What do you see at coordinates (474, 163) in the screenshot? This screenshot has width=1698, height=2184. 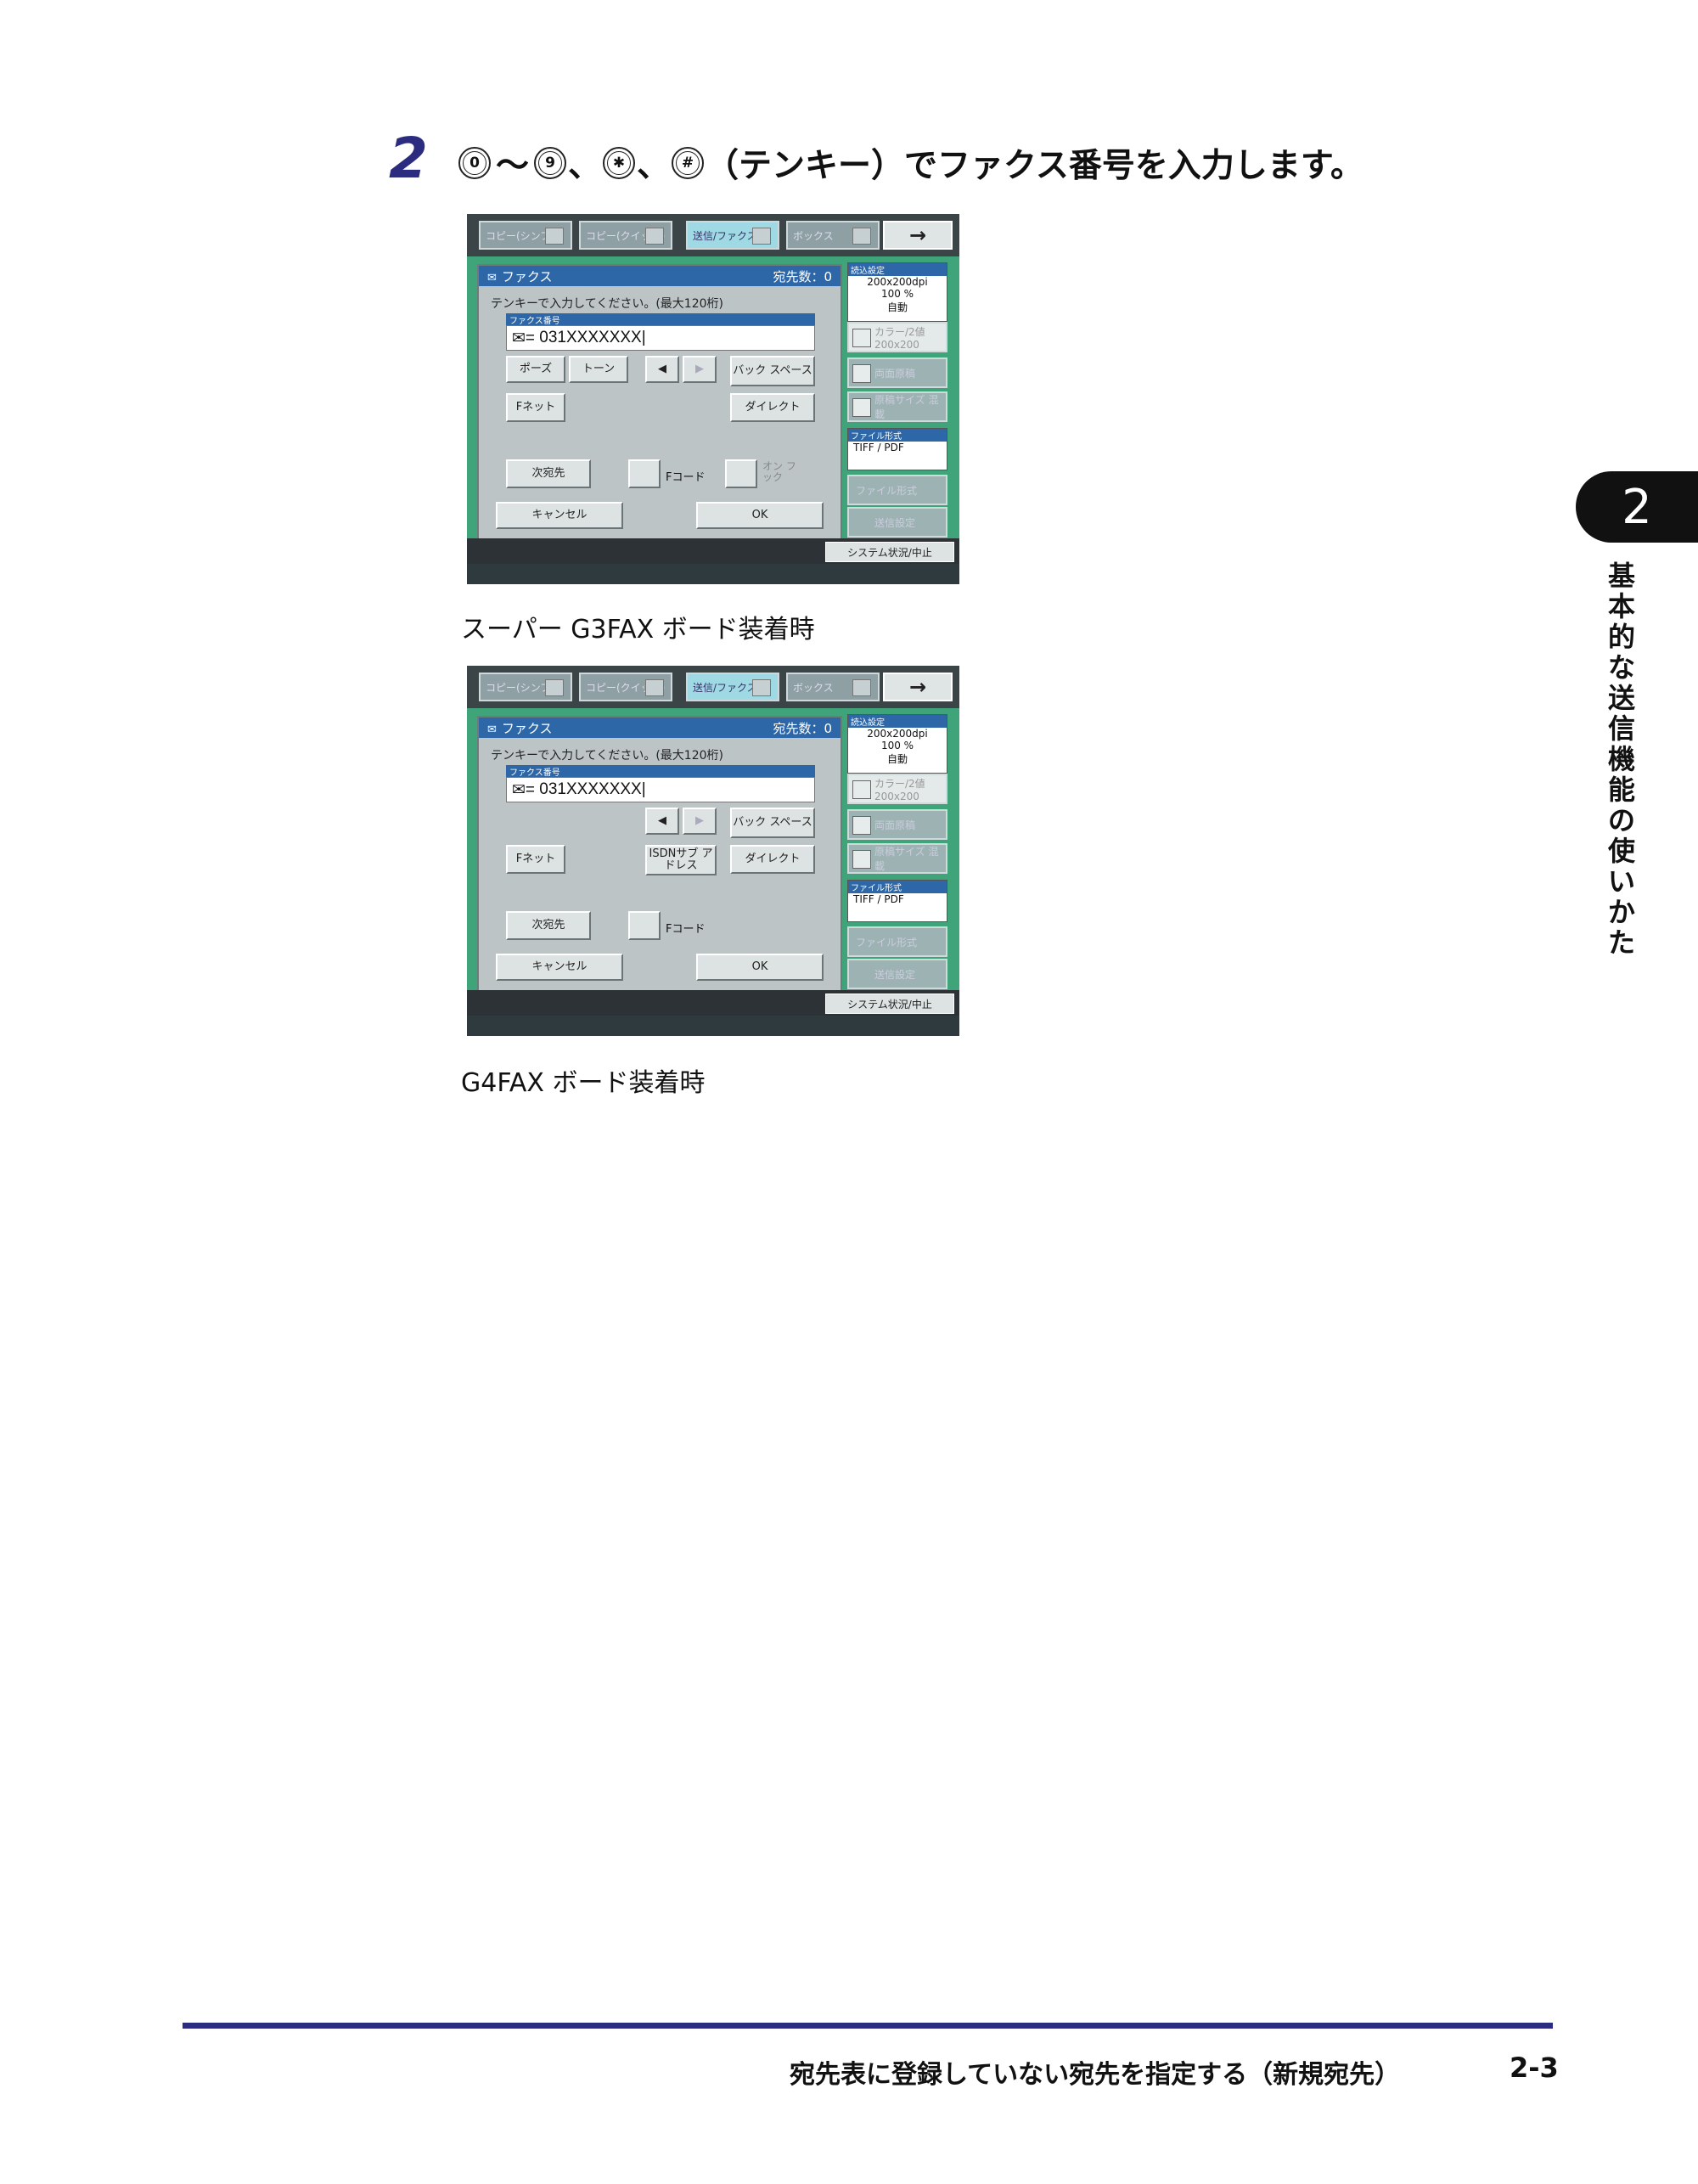 I see `key-0-icon: 0` at bounding box center [474, 163].